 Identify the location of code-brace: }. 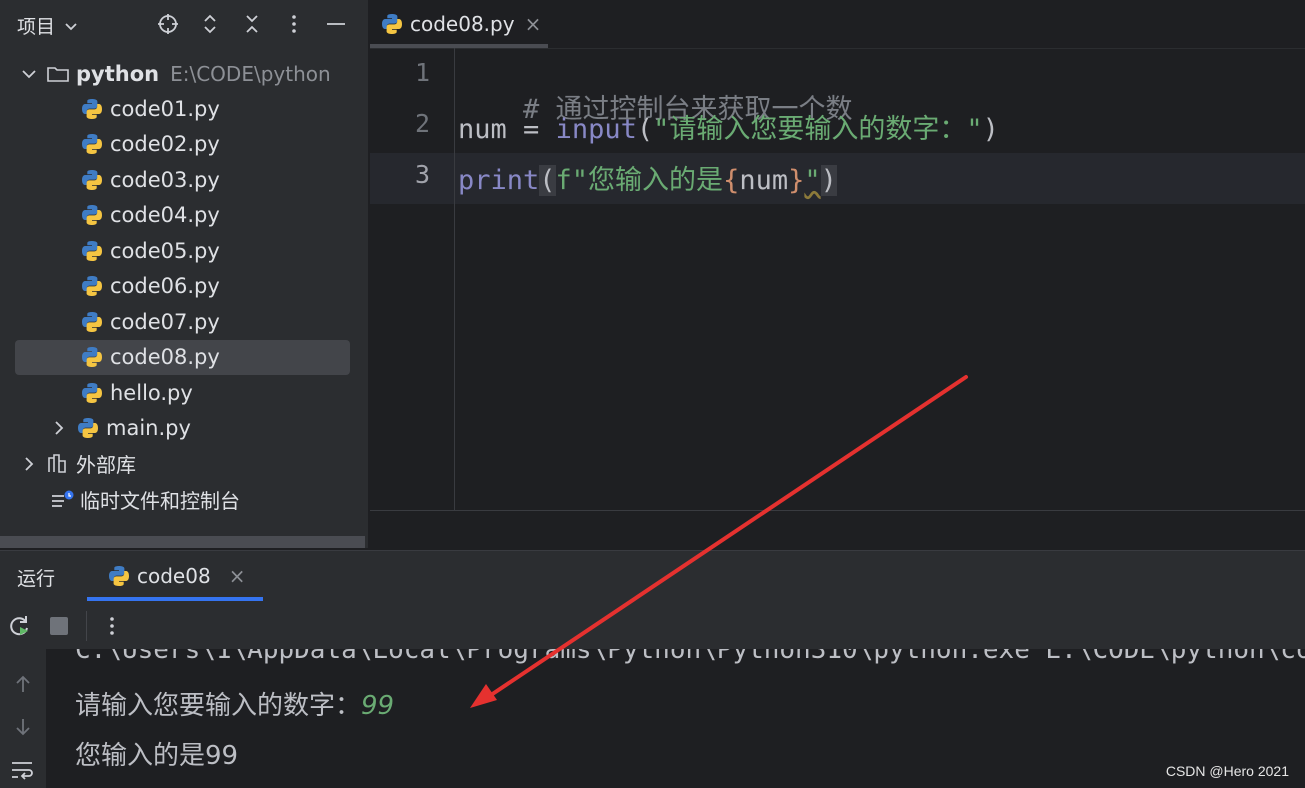
(796, 180).